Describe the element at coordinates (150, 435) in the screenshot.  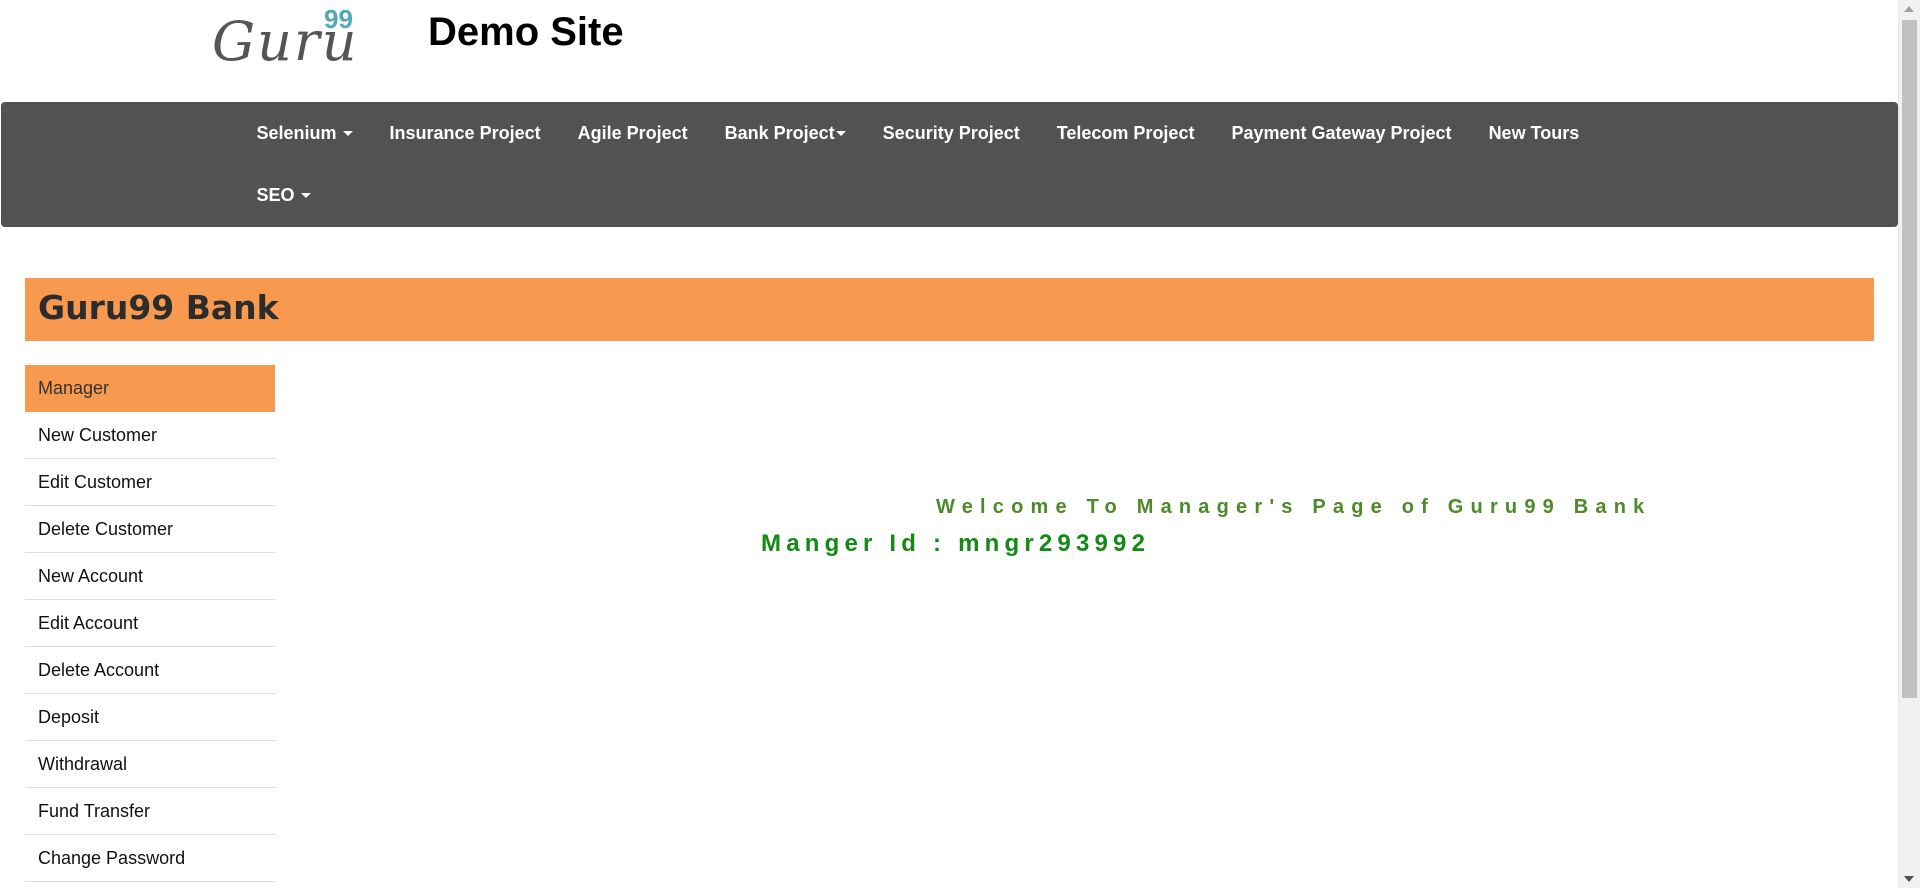
I see `sidebar-item-new-customer: New Customer` at that location.